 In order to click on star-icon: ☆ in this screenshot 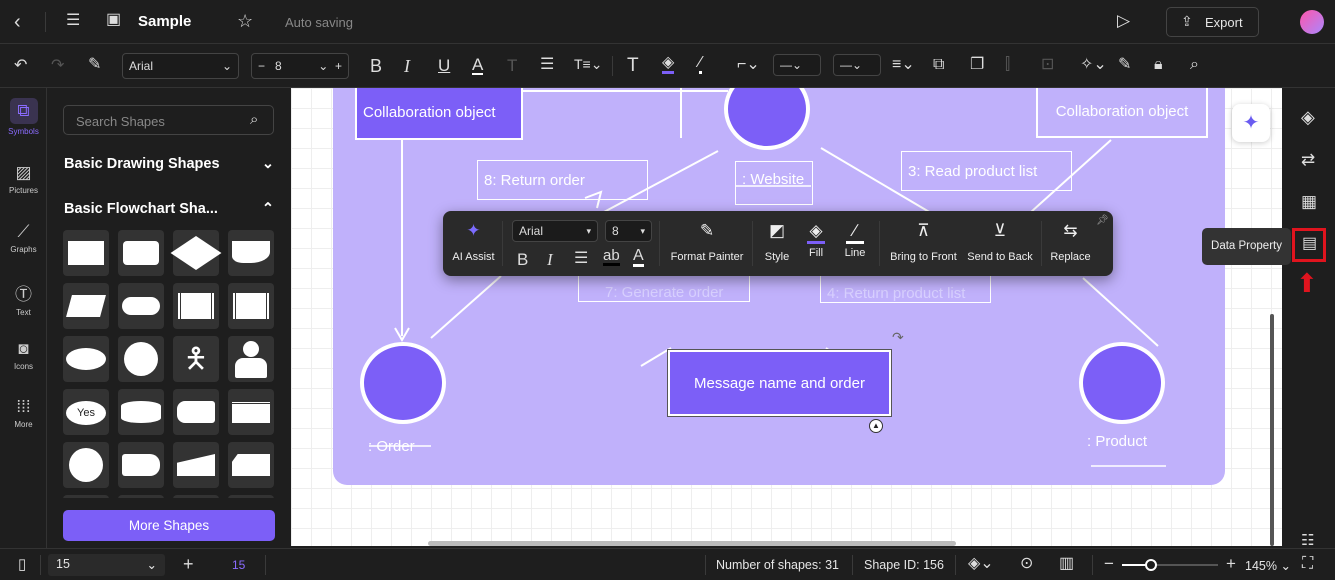, I will do `click(245, 21)`.